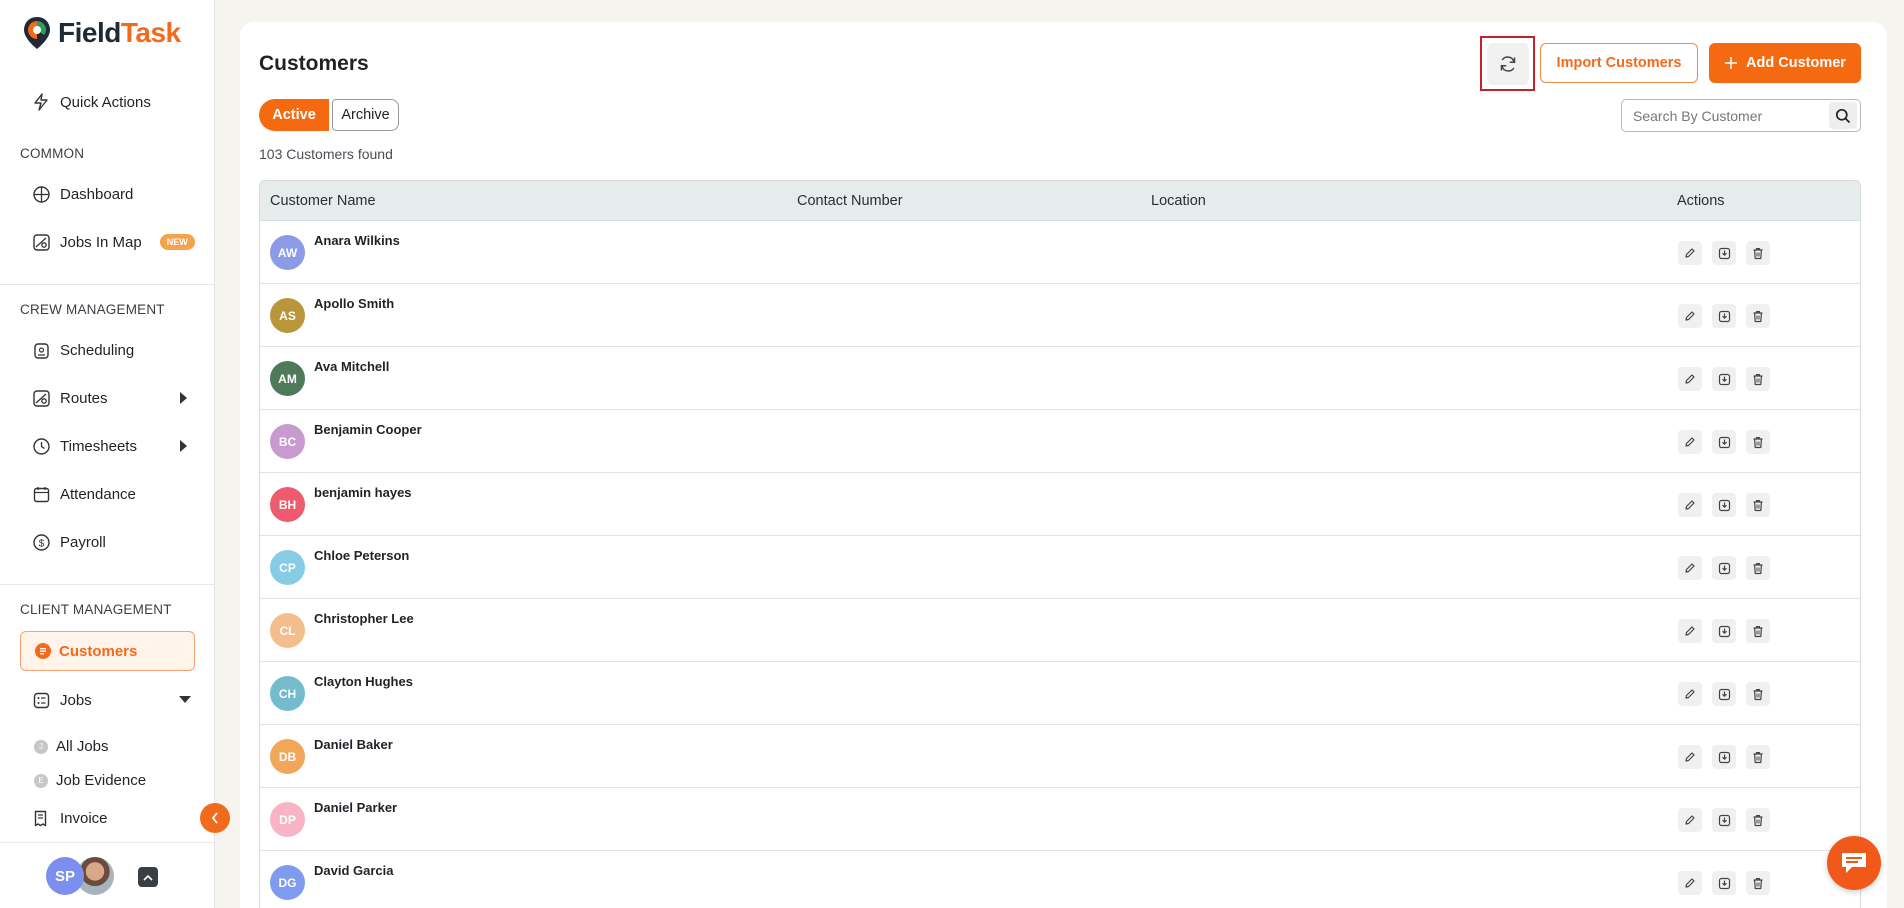 The image size is (1904, 908). Describe the element at coordinates (62, 700) in the screenshot. I see `sidebar-item-jobs: Jobs` at that location.